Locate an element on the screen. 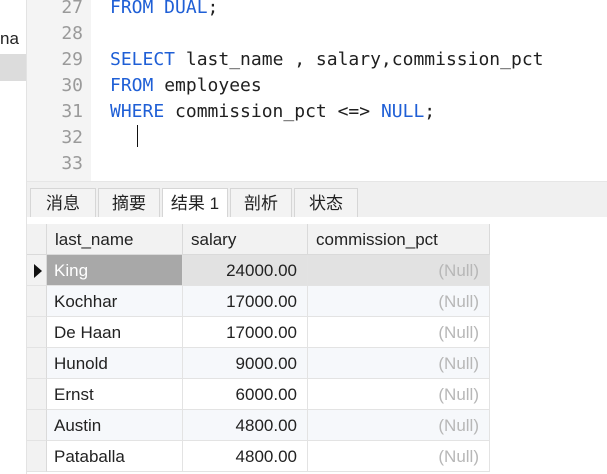 This screenshot has height=474, width=607. table-row: King 24000.00 (Null) is located at coordinates (259, 270).